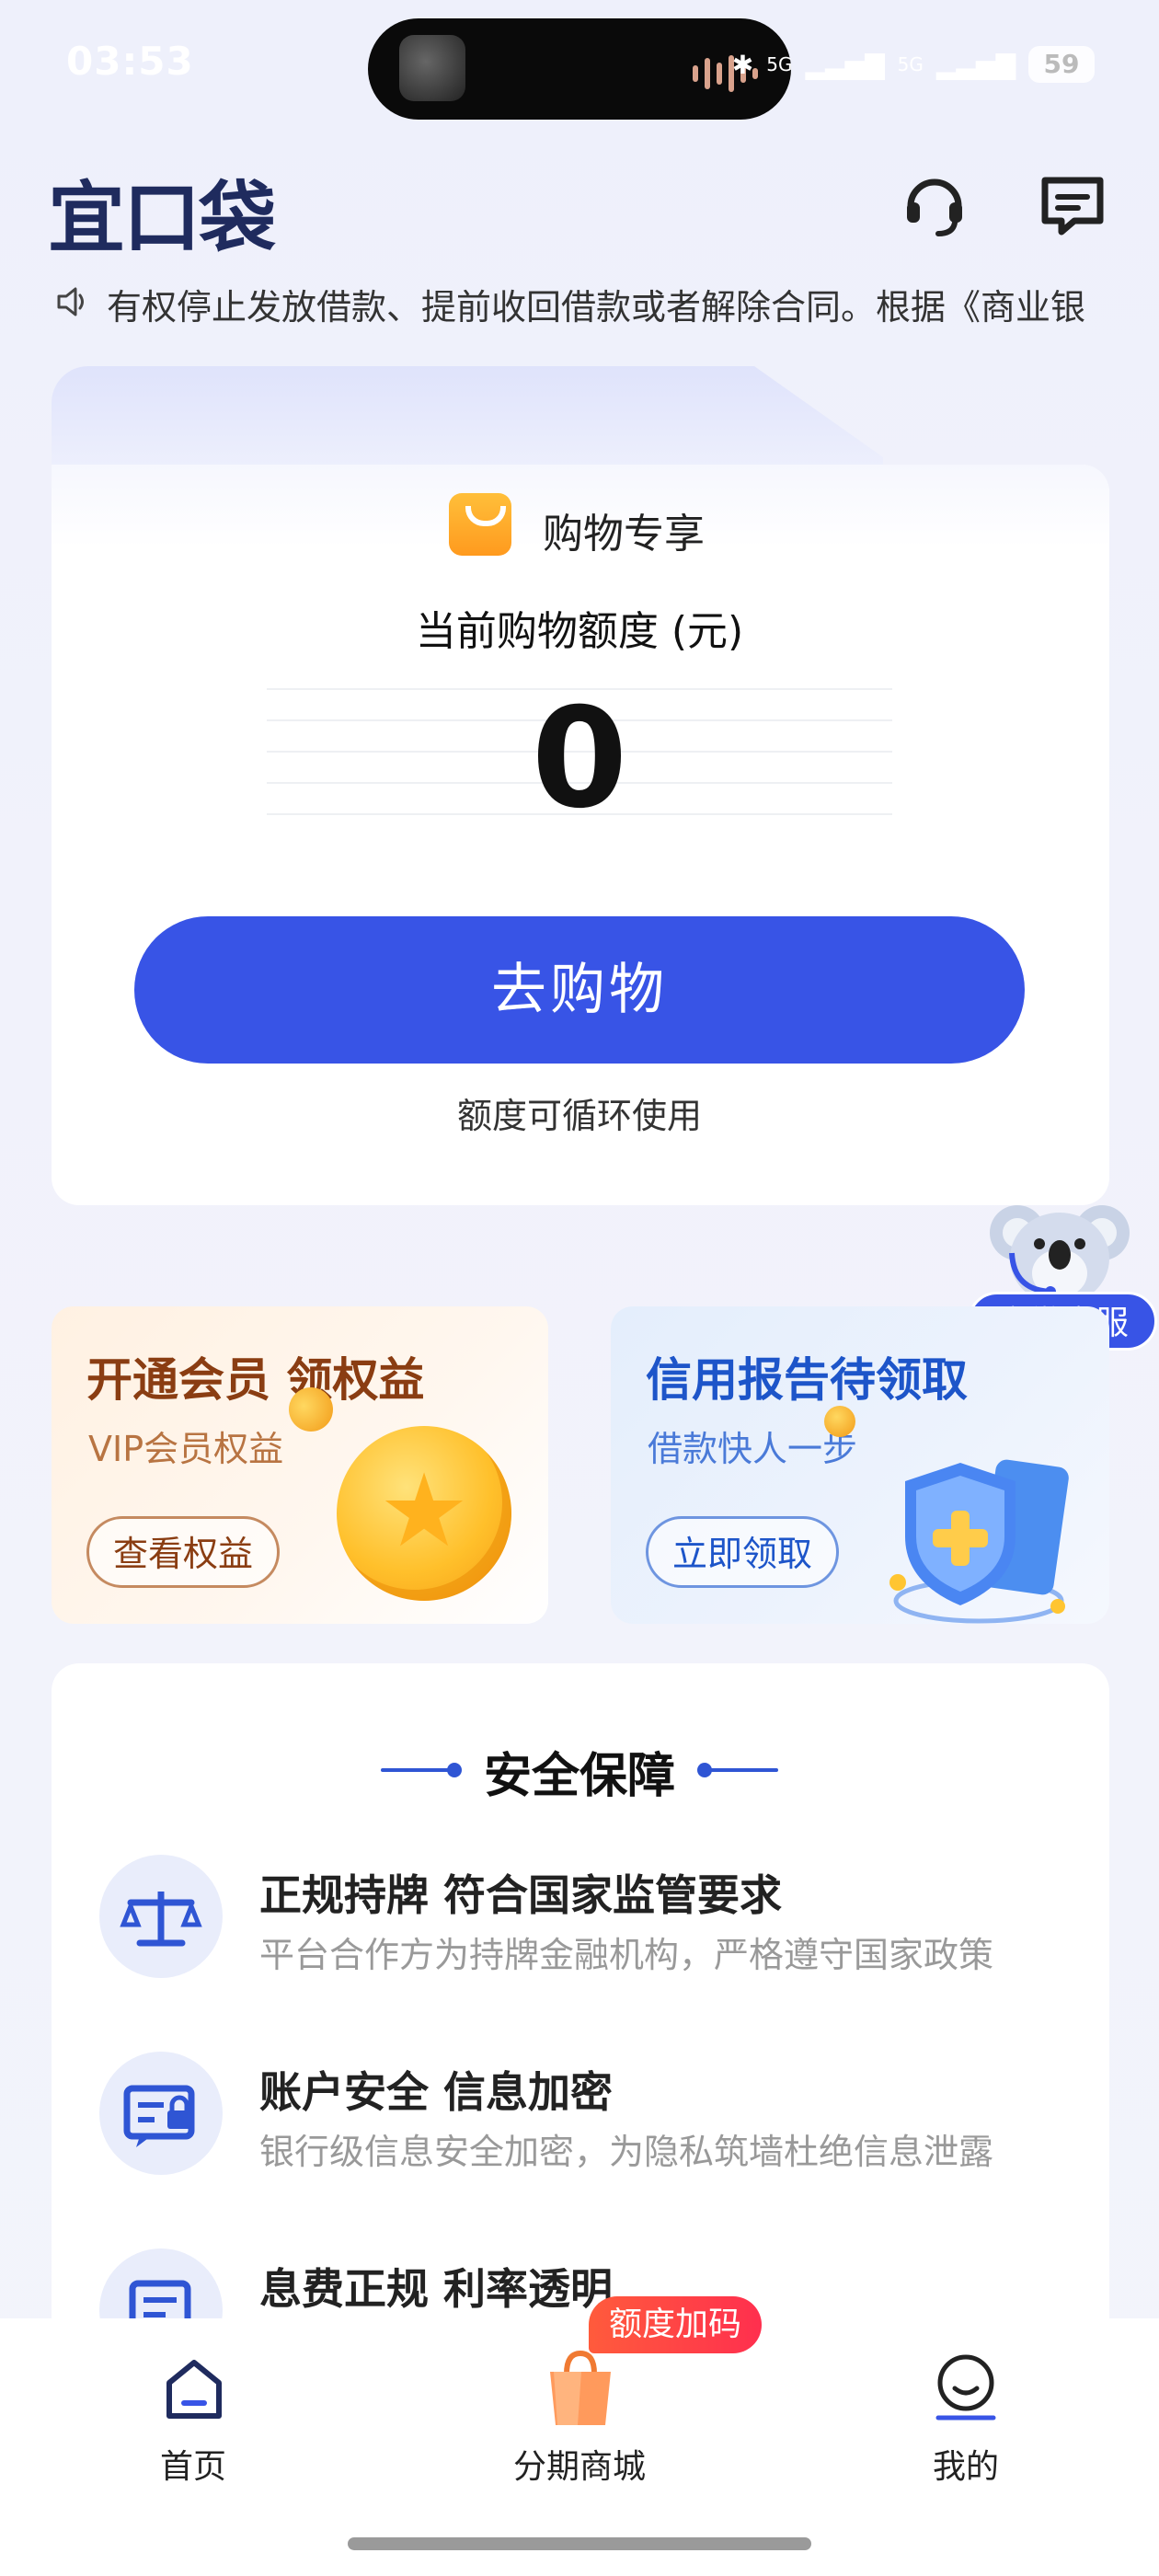  I want to click on app-logo: 宜口袋, so click(162, 218).